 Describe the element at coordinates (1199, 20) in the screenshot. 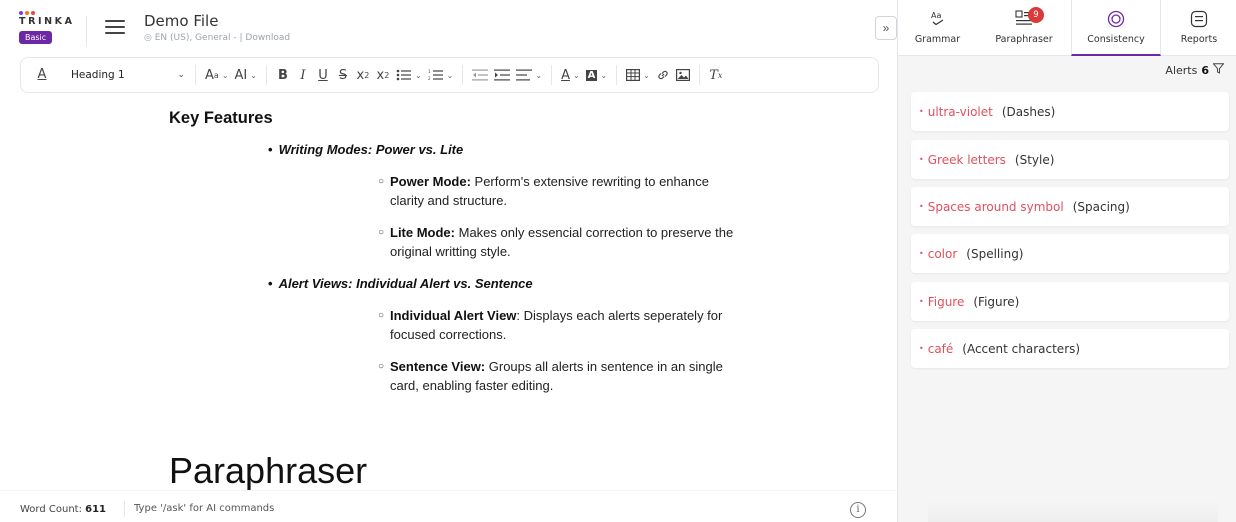

I see `reports-icon` at that location.